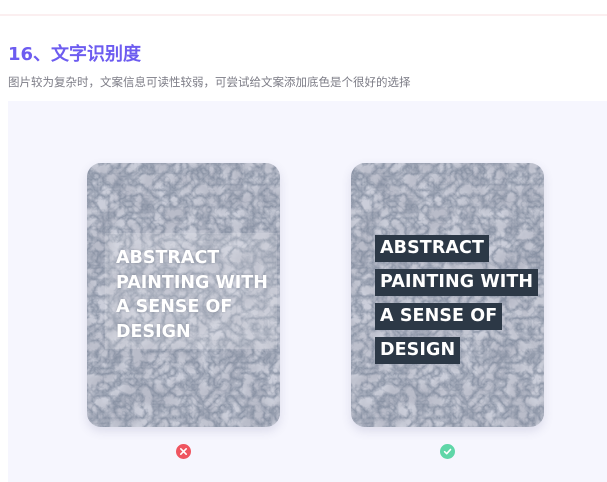  I want to click on correct-badge, so click(447, 451).